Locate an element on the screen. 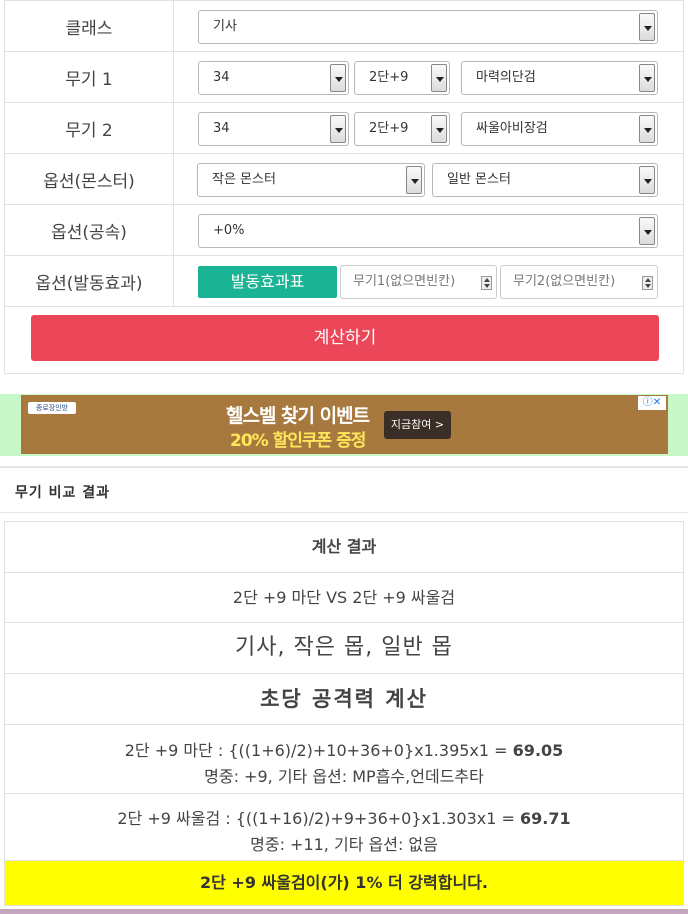  result-versus: 2단 +9 마단 VS 2단 +9 싸울검 is located at coordinates (344, 598).